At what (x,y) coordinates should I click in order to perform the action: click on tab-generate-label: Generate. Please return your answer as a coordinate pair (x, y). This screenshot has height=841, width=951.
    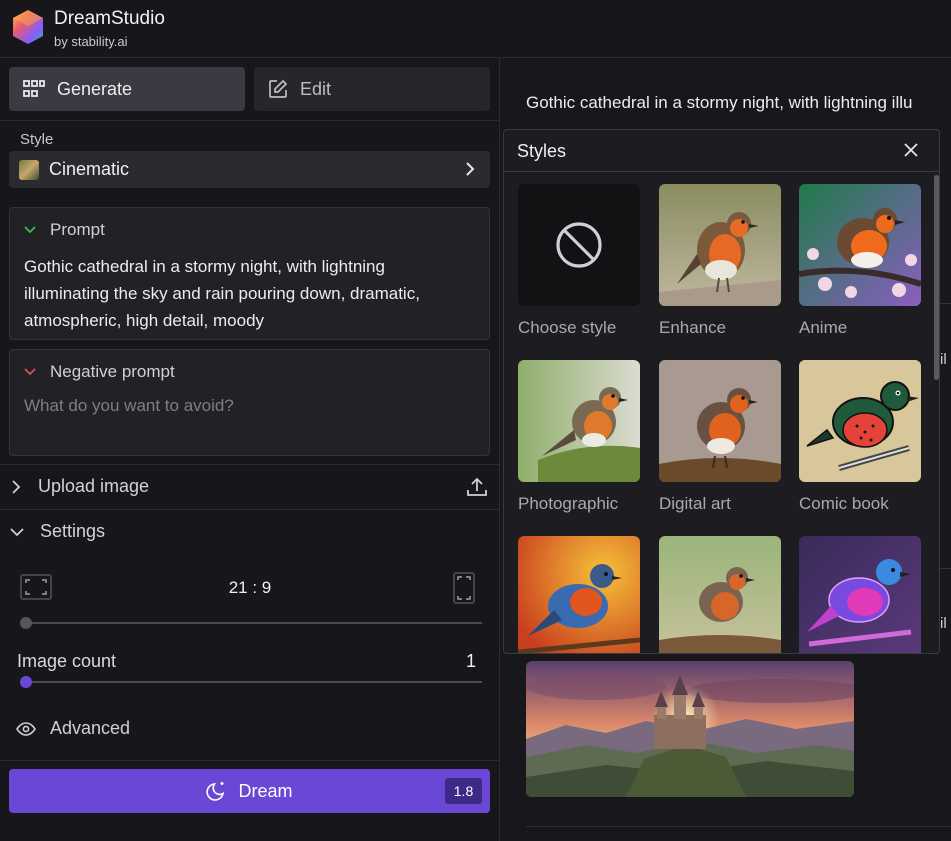
    Looking at the image, I should click on (95, 88).